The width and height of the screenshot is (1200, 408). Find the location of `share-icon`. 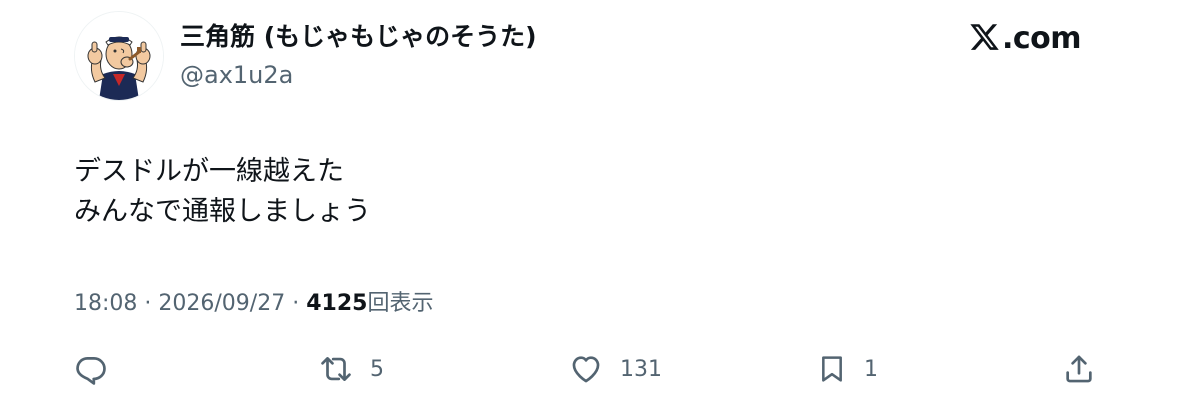

share-icon is located at coordinates (1079, 369).